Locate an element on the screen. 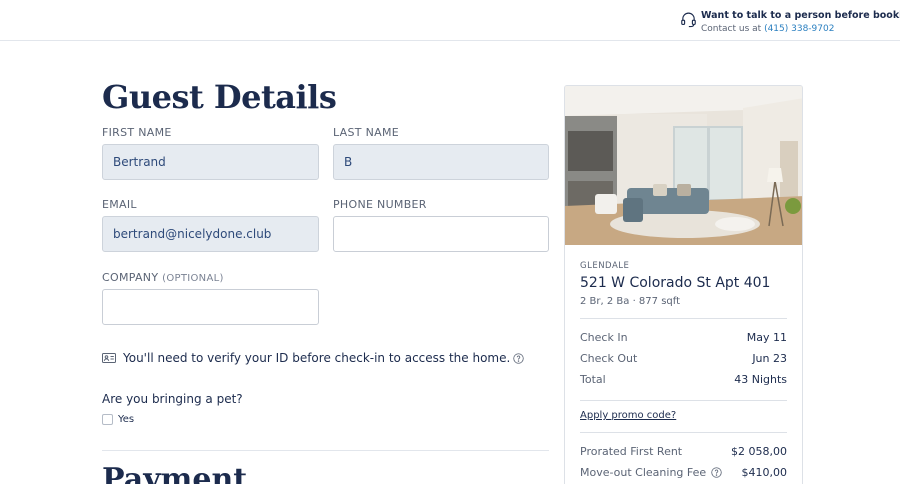 Image resolution: width=900 pixels, height=484 pixels. cleaning-fee-value: $410,00 is located at coordinates (764, 472).